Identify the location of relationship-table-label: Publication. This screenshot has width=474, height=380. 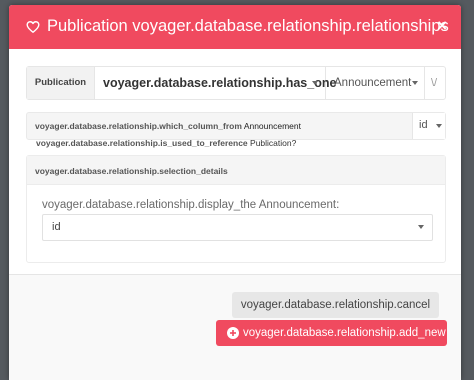
(61, 83).